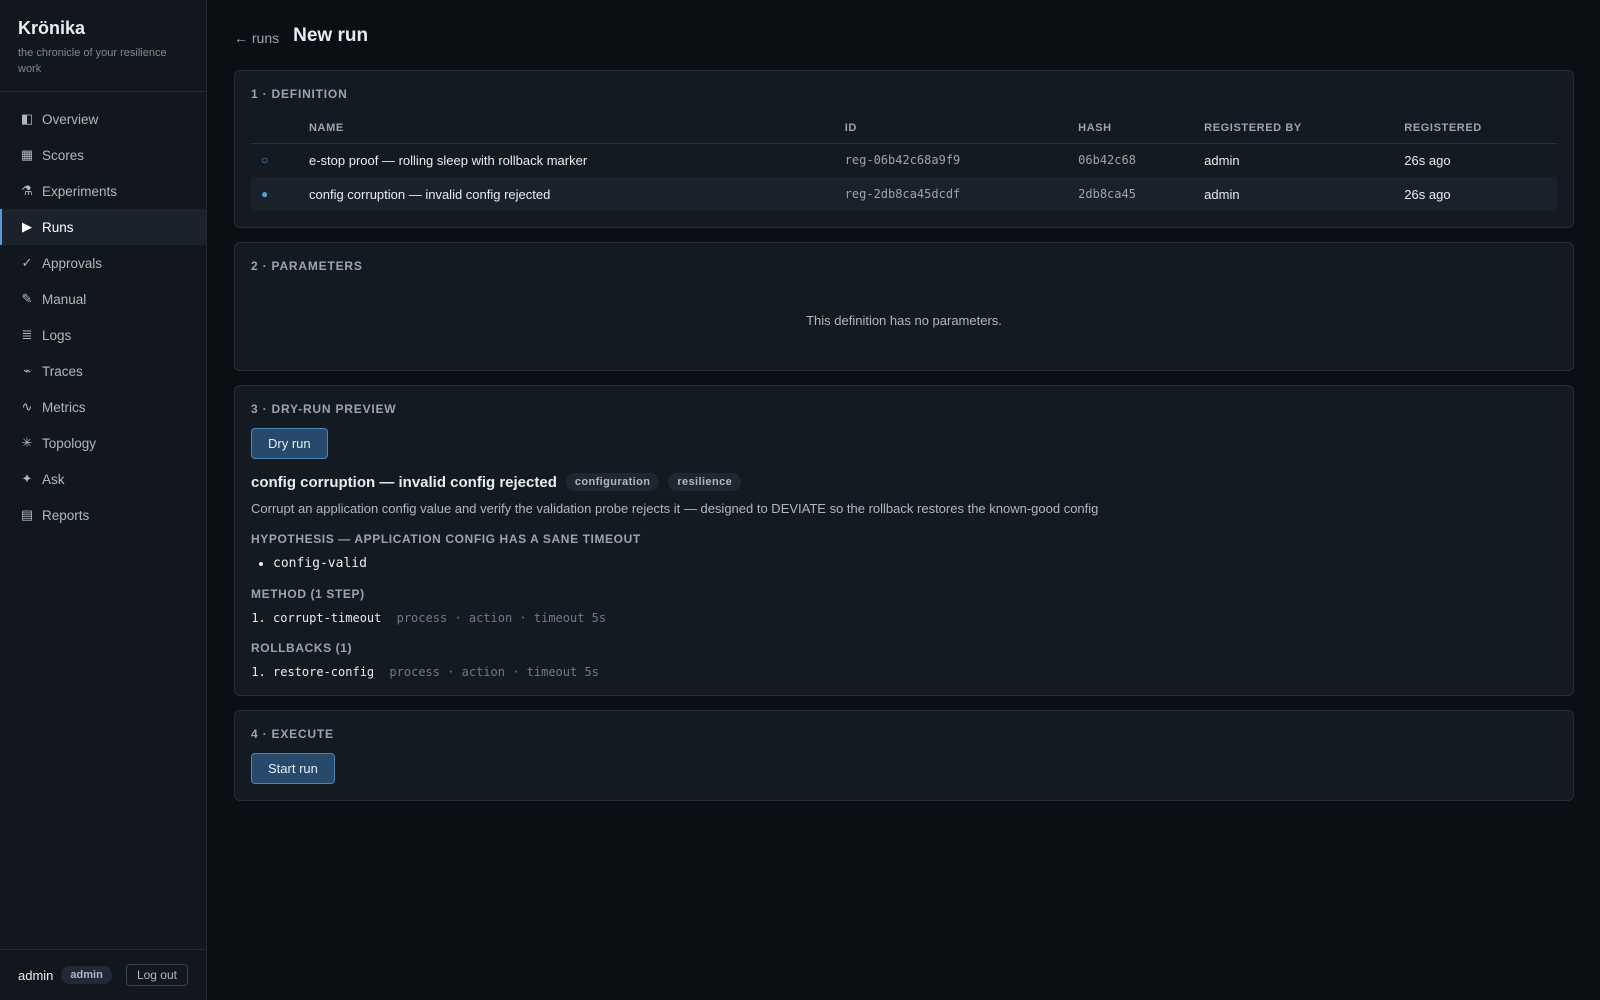  I want to click on column-header-name: NAME, so click(567, 128).